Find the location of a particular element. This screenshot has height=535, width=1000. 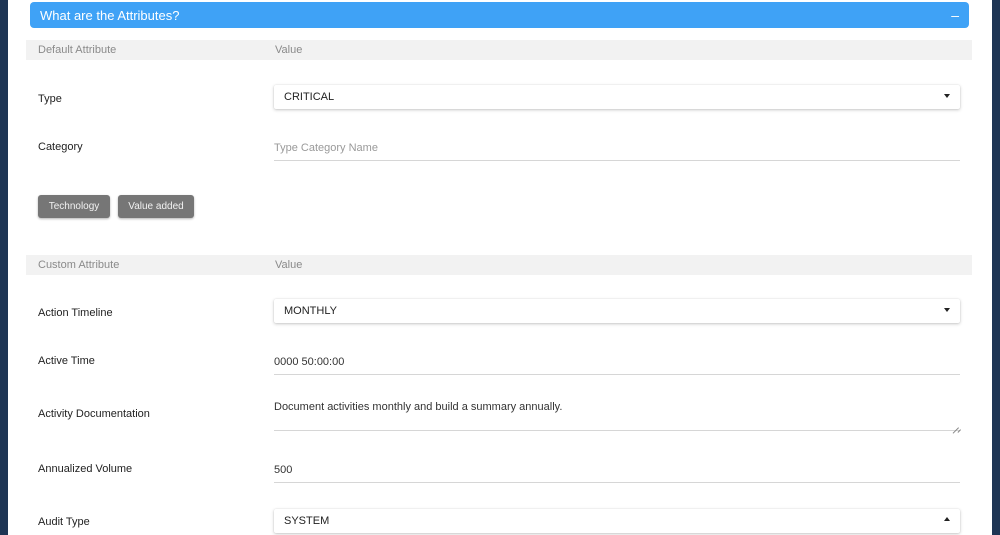

collapse-icon: – is located at coordinates (955, 15).